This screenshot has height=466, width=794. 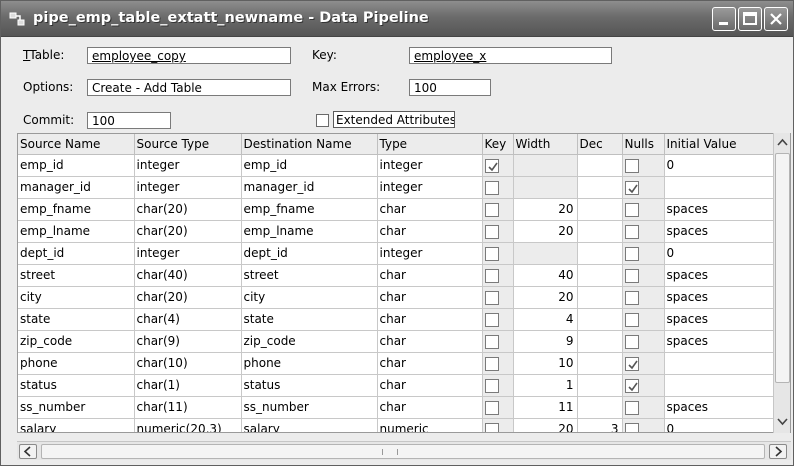 I want to click on horizontal-scroll-thumb, so click(x=403, y=451).